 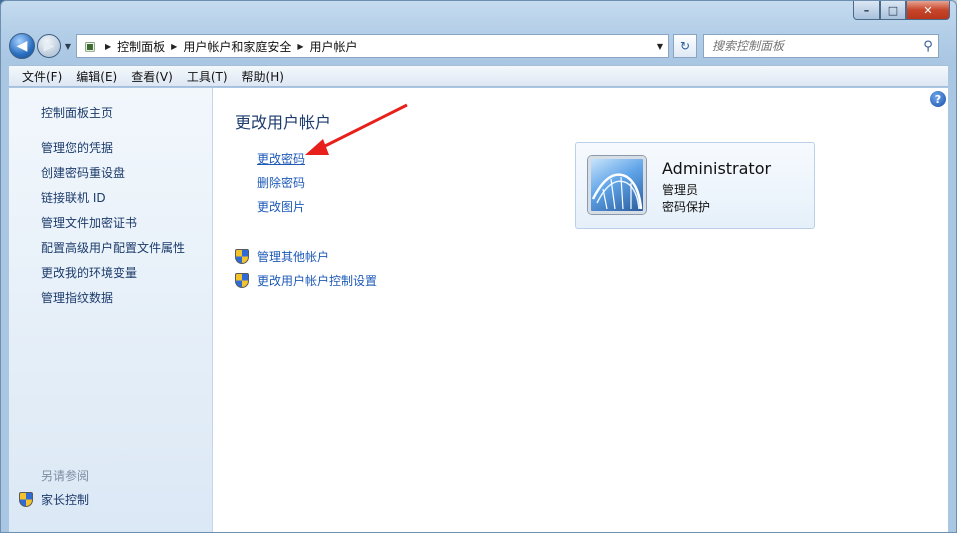 What do you see at coordinates (77, 297) in the screenshot?
I see `sidebar-item-fingerprint-data: 管理指纹数据` at bounding box center [77, 297].